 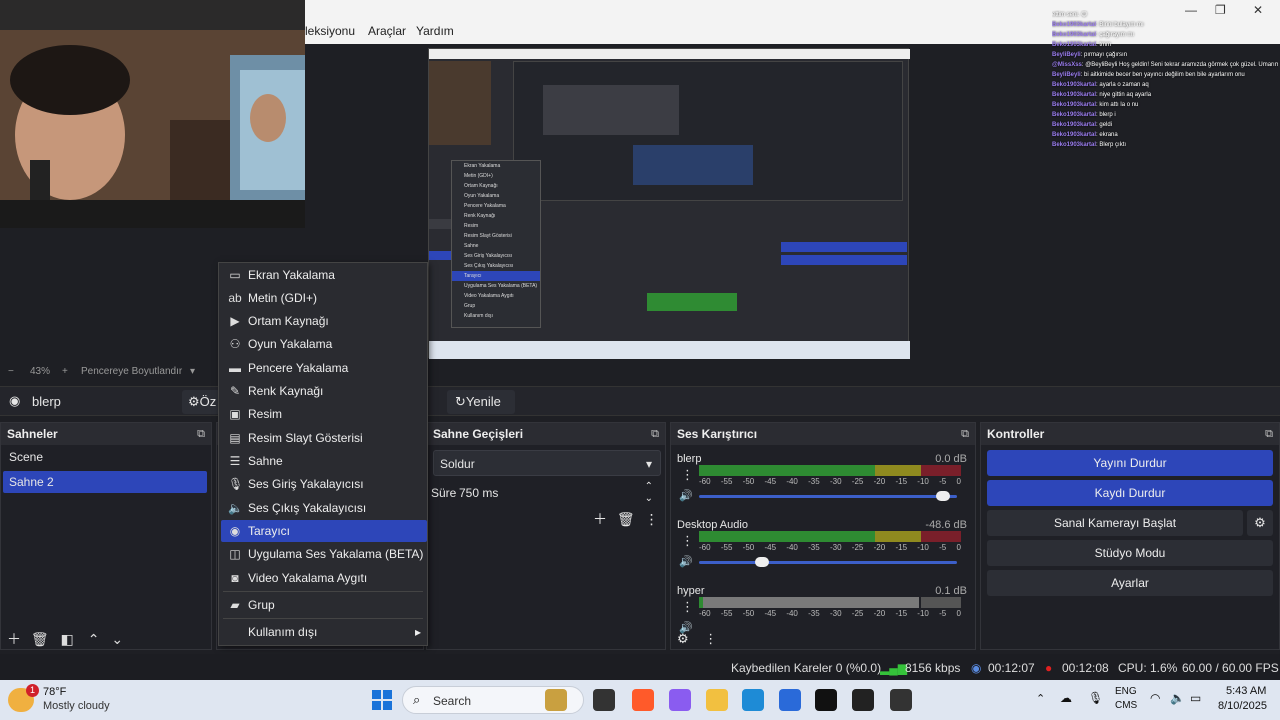 I want to click on menu-item-collection: leksiyonu, so click(x=330, y=31).